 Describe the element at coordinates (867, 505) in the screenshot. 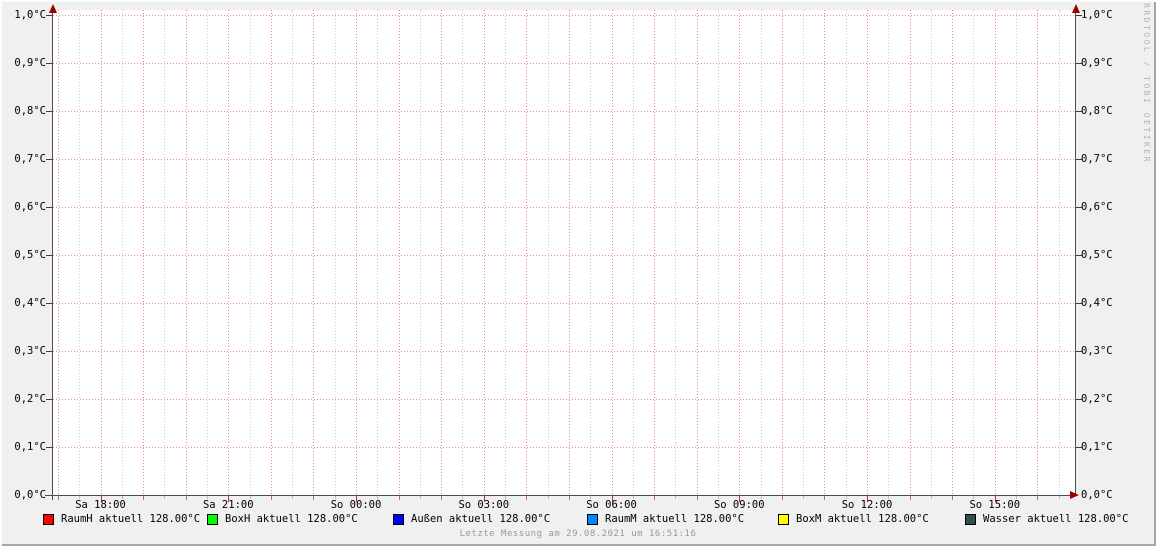

I see `x-axis-label: So 12:00` at that location.